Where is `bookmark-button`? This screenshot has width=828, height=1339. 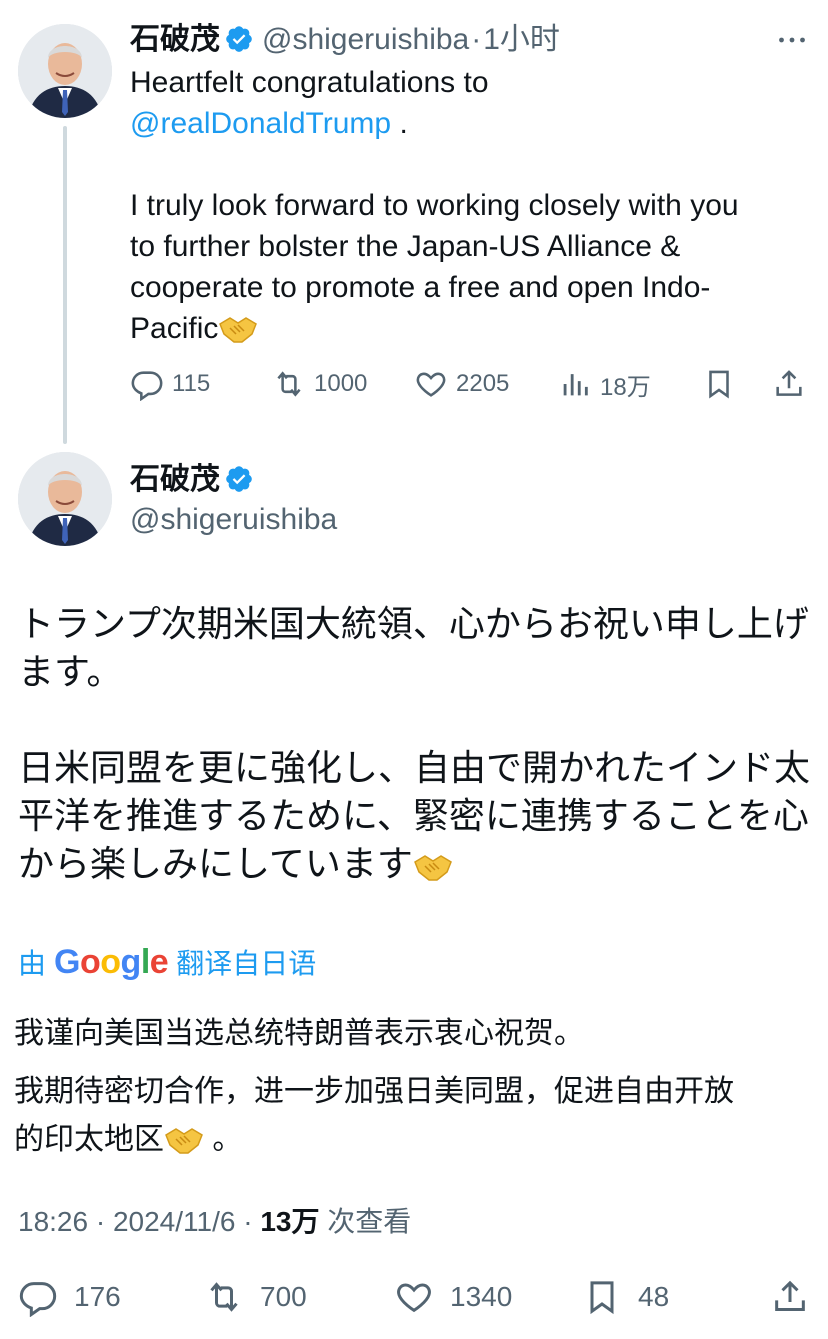 bookmark-button is located at coordinates (719, 384).